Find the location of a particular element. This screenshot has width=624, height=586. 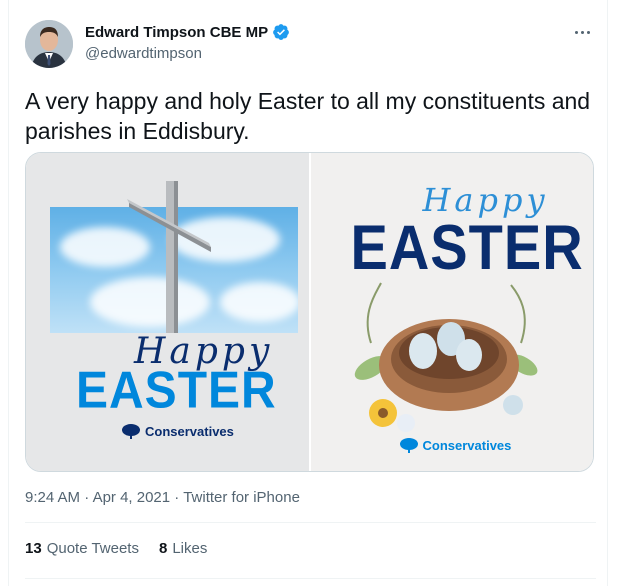

name-row: Edward Timpson CBE MP is located at coordinates (187, 32).